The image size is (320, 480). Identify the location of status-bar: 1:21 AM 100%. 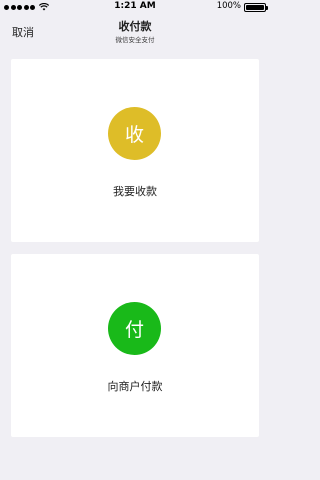
(135, 7).